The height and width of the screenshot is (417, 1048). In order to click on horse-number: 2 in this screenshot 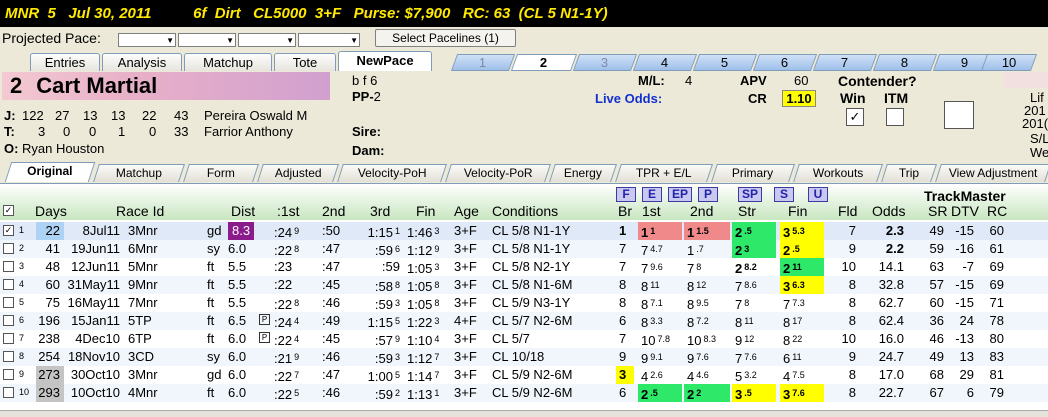, I will do `click(16, 85)`.